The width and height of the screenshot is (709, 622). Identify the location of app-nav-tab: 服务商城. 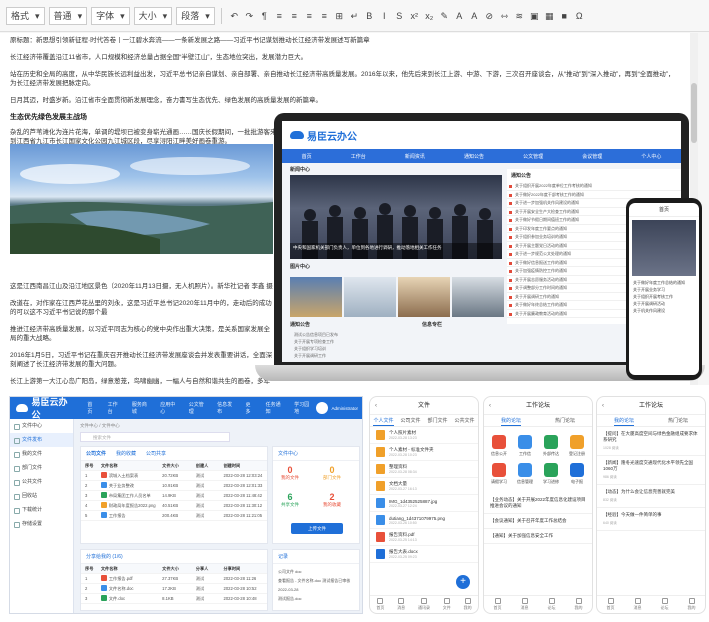
(140, 408).